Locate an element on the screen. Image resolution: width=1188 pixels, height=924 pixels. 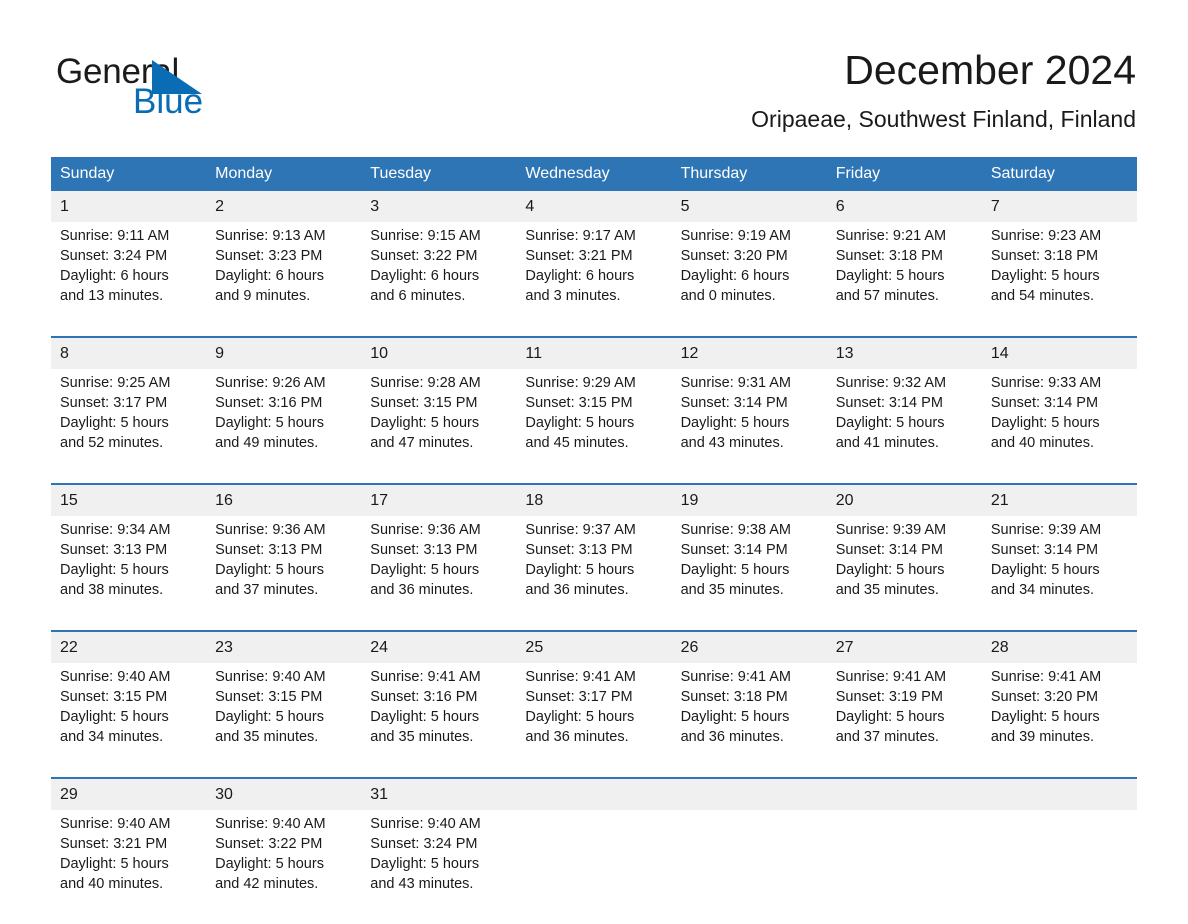
sunset-text: Sunset: 3:21 PM is located at coordinates (579, 256).